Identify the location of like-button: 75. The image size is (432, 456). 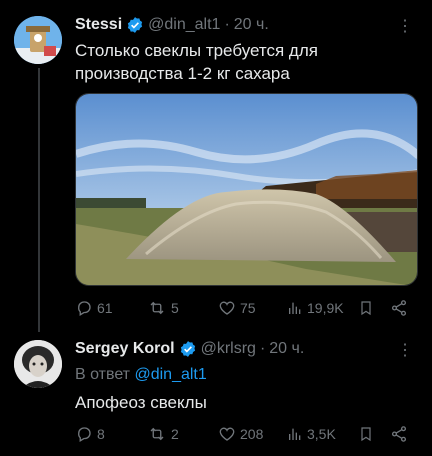
(237, 308).